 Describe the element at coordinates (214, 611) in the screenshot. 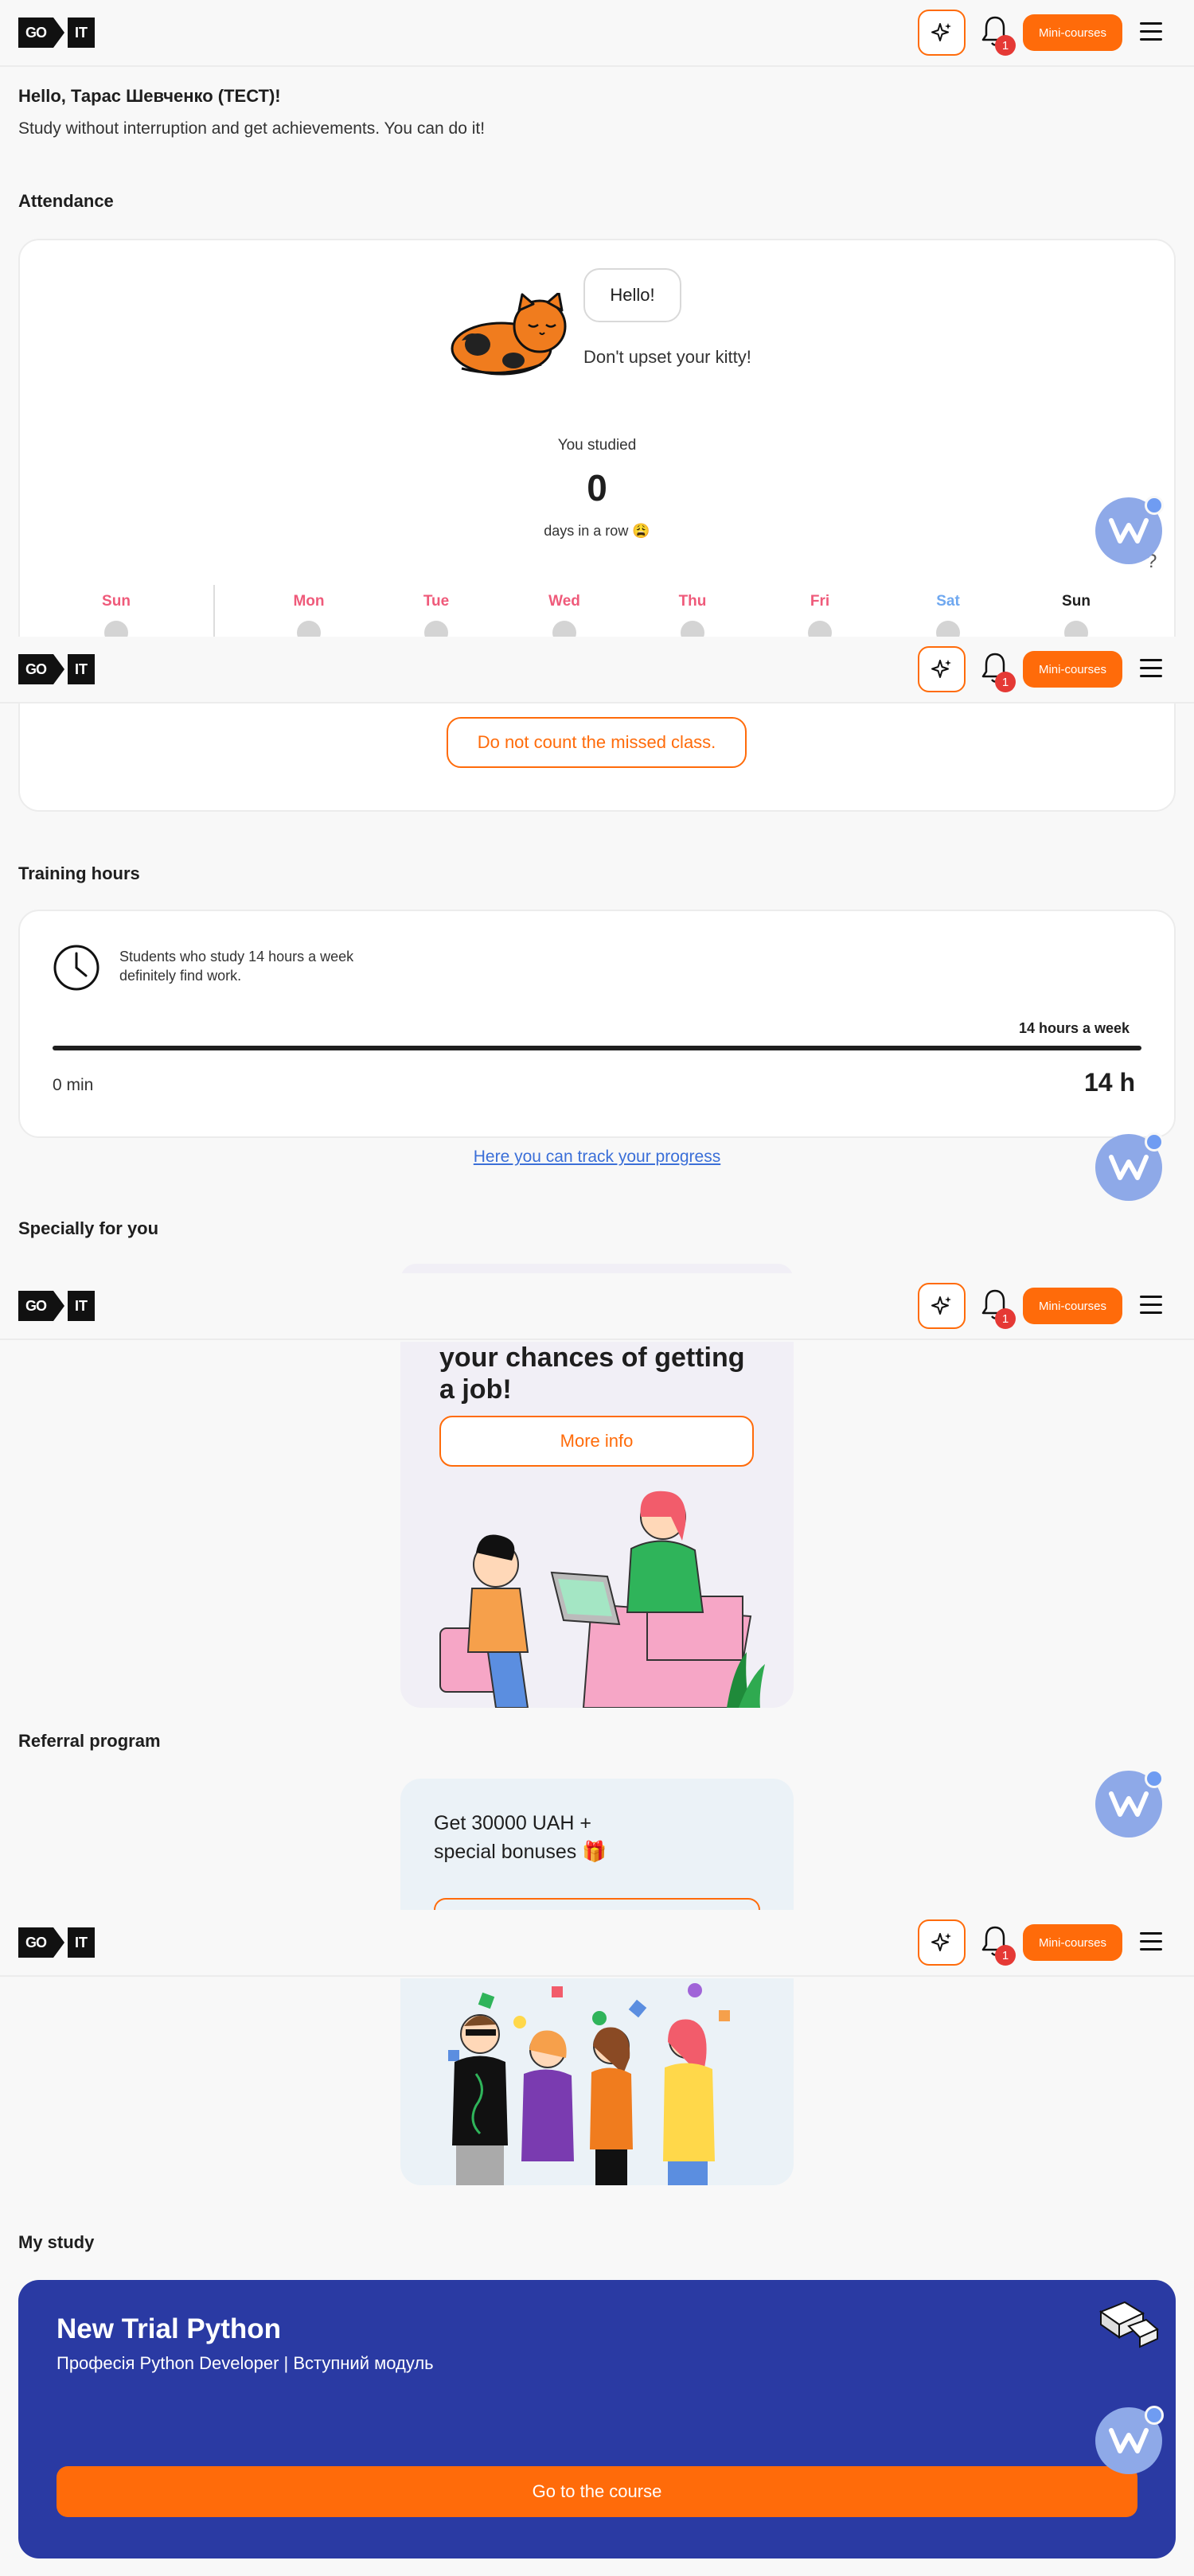

I see `week-divider` at that location.